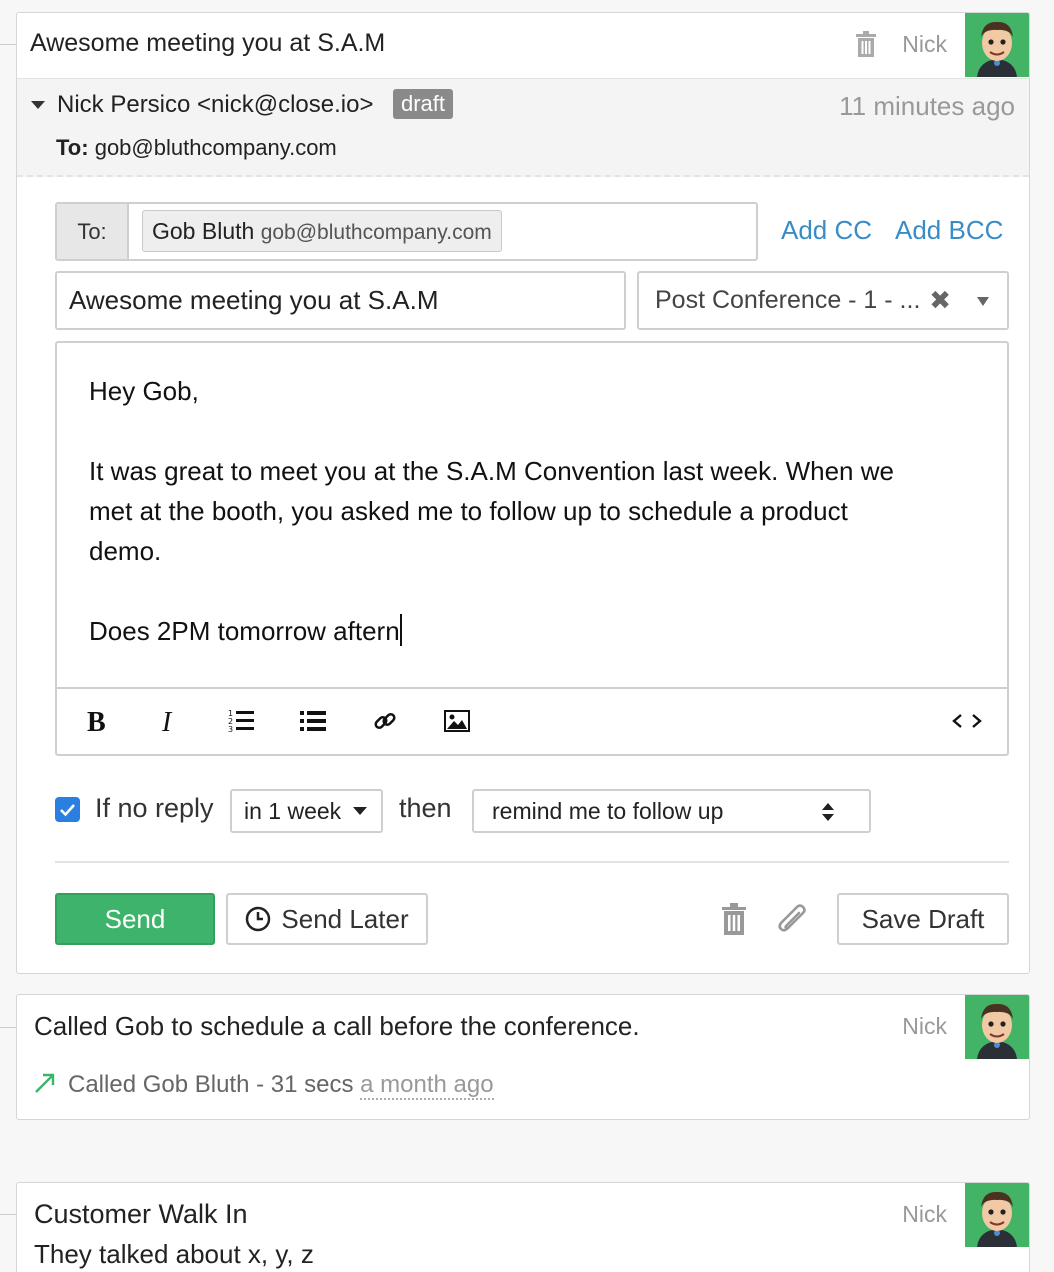  What do you see at coordinates (340, 300) in the screenshot?
I see `subject-input: Awesome meeting you at S.A.M` at bounding box center [340, 300].